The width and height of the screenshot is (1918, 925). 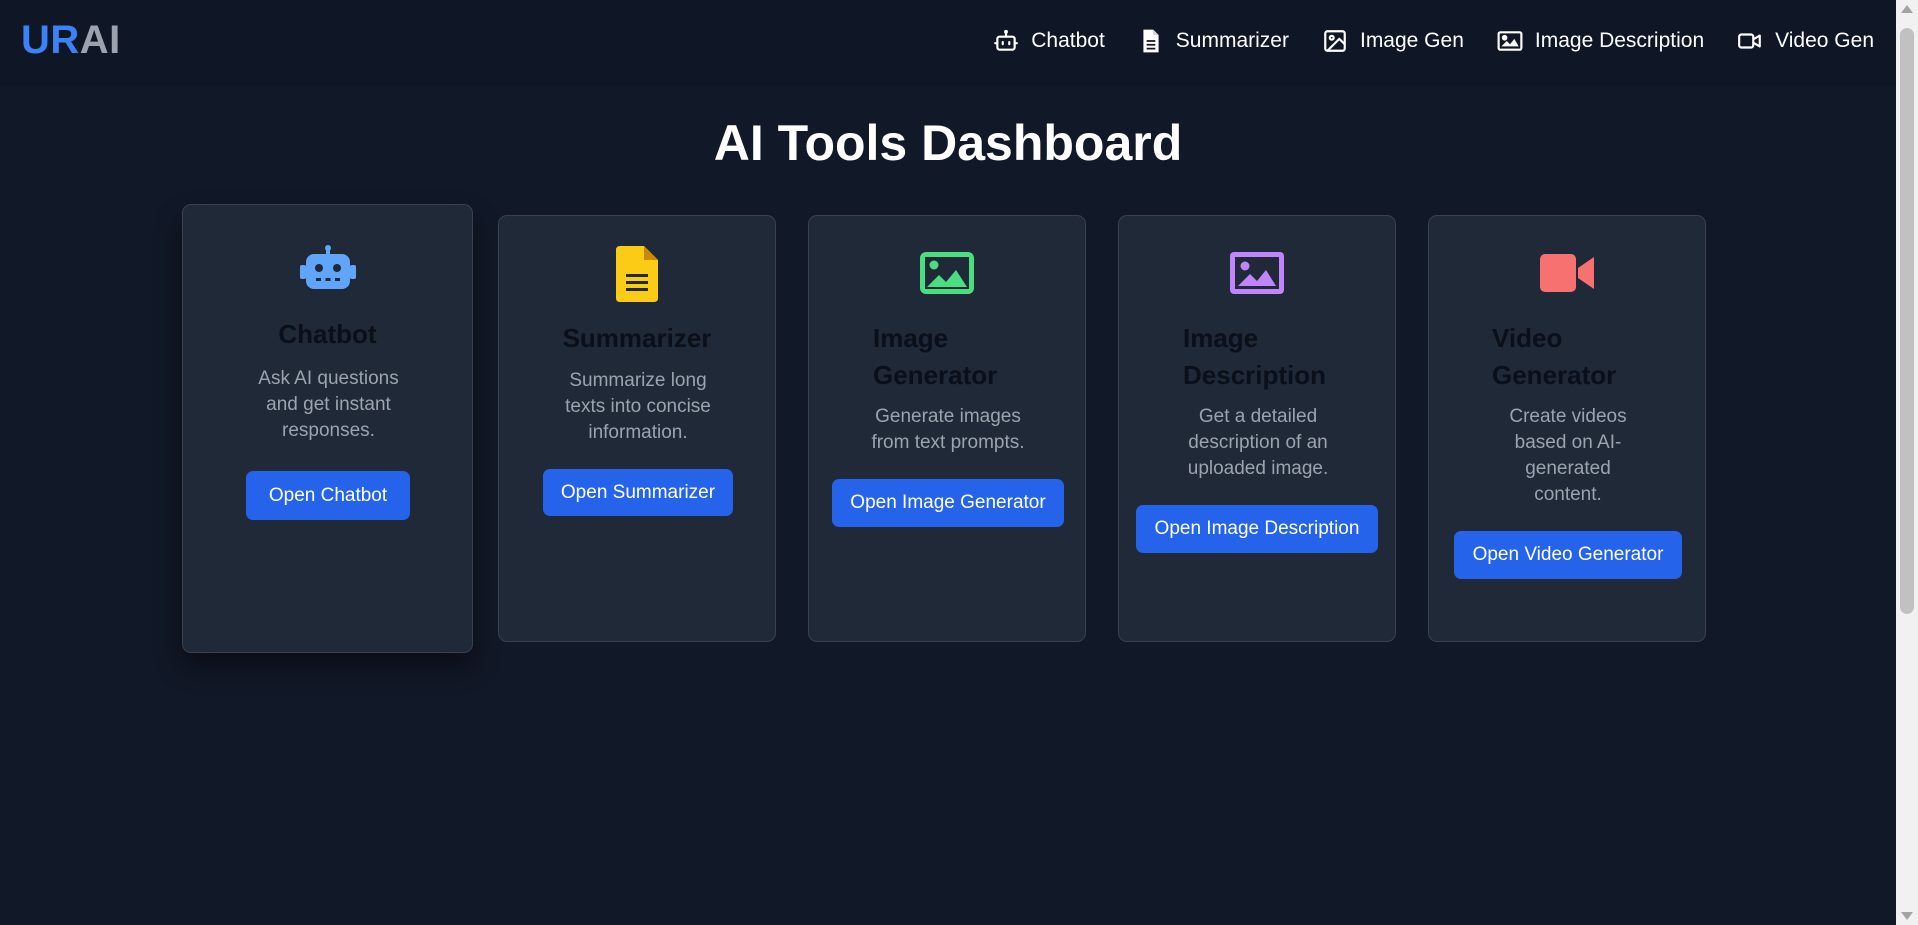 I want to click on nav-link-image-gen: Image Gen, so click(x=1393, y=41).